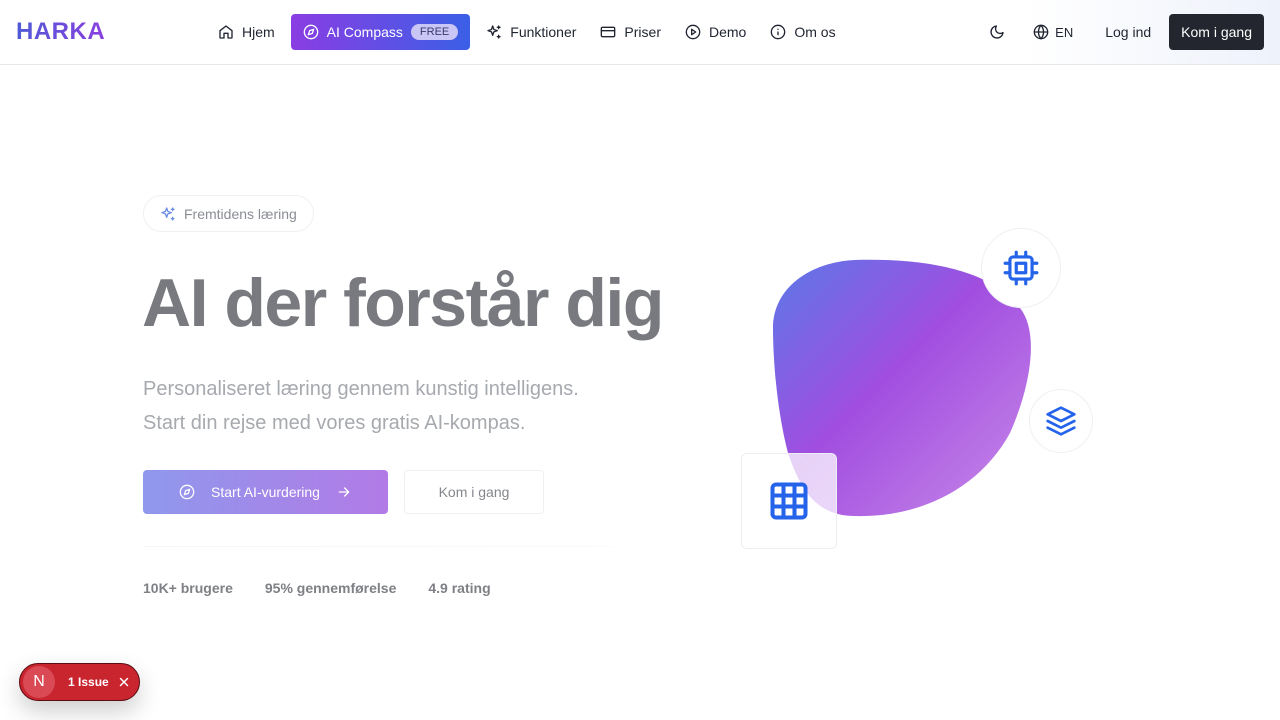  Describe the element at coordinates (39, 682) in the screenshot. I see `next-logo-icon: N` at that location.